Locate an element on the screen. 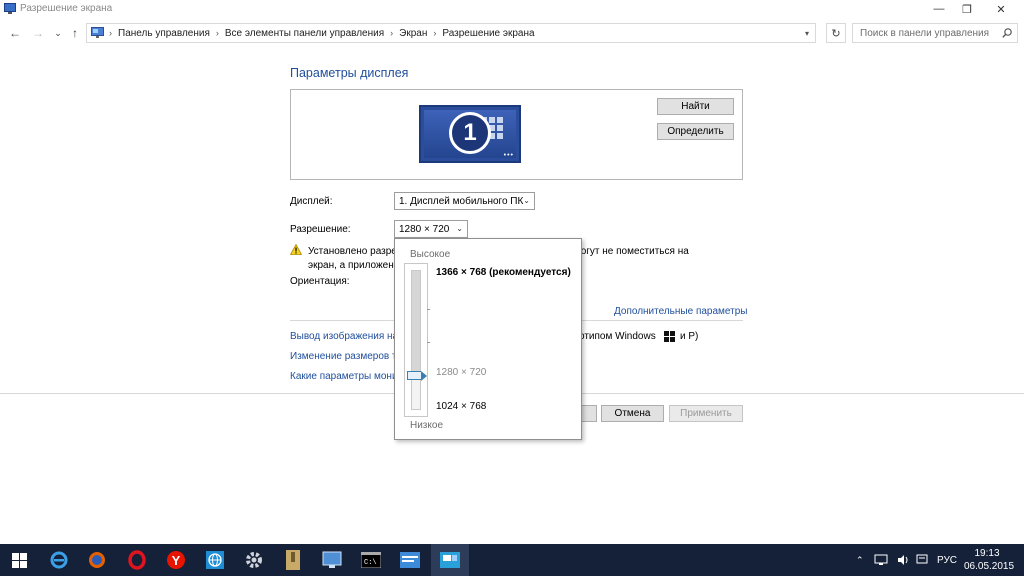 The image size is (1024, 576). close-button: ✕ is located at coordinates (1001, 9).